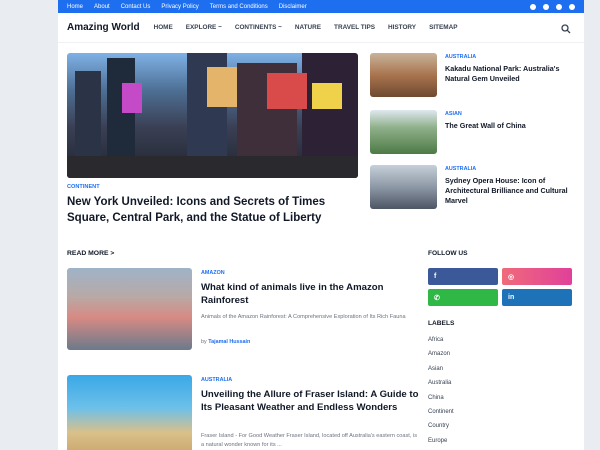  What do you see at coordinates (75, 7) in the screenshot?
I see `top-link-home: Home` at bounding box center [75, 7].